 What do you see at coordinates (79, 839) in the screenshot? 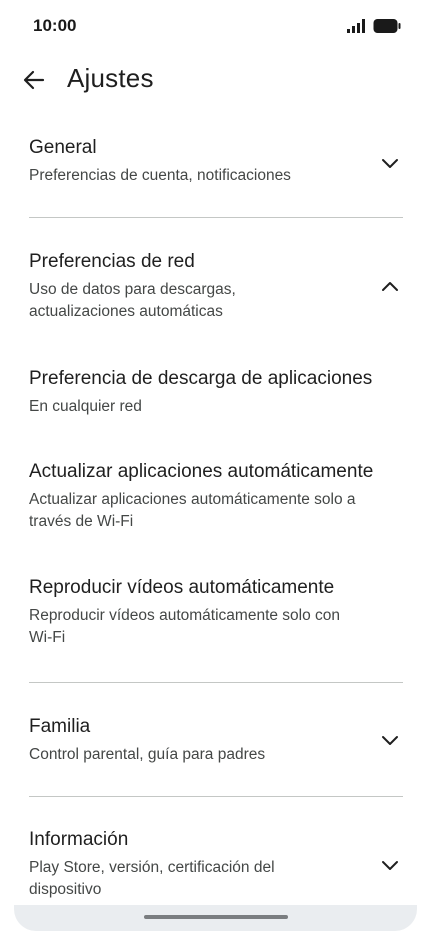
I see `section-about-title: Información` at bounding box center [79, 839].